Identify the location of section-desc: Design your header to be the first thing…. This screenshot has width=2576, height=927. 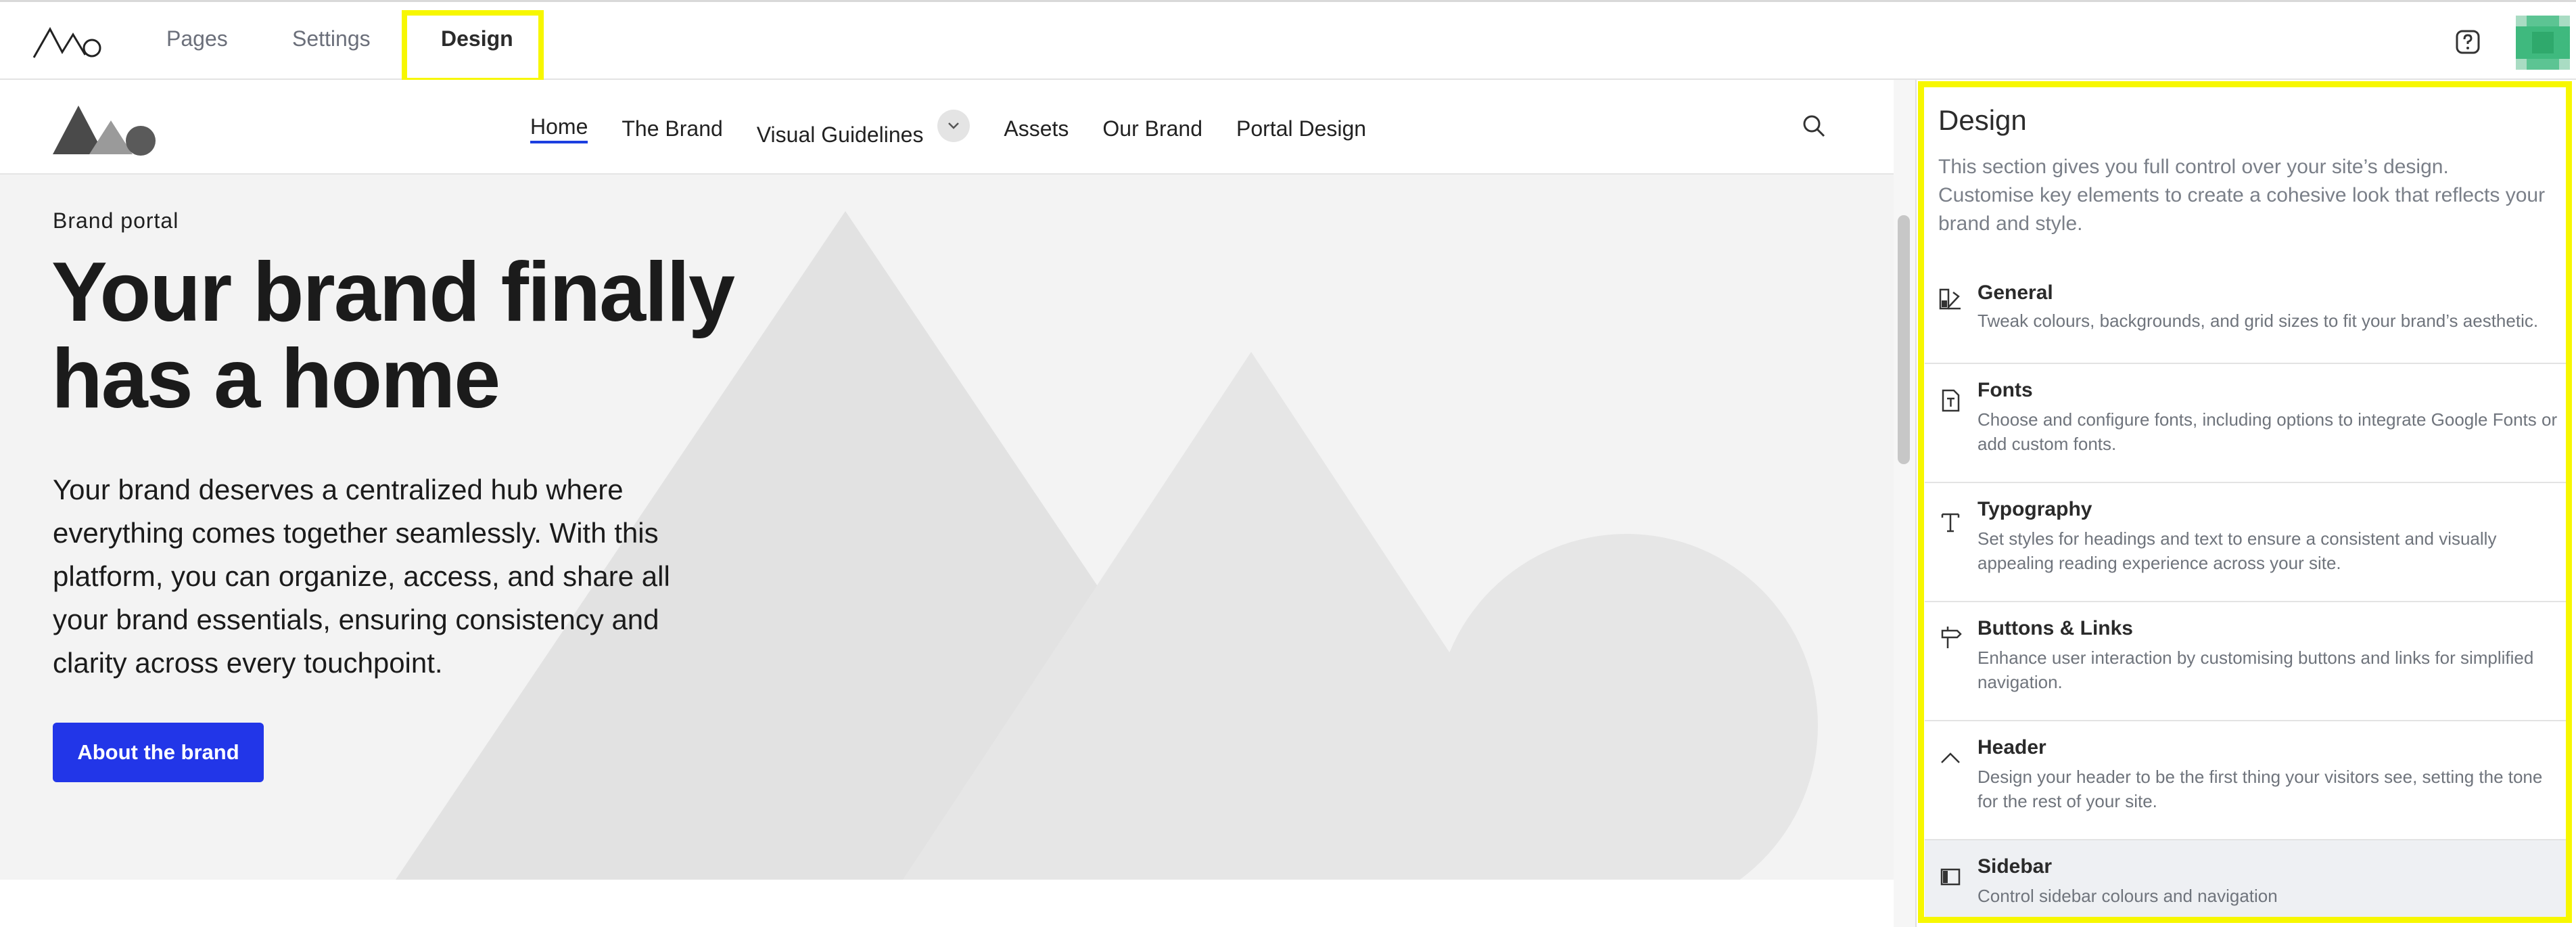
(2260, 789).